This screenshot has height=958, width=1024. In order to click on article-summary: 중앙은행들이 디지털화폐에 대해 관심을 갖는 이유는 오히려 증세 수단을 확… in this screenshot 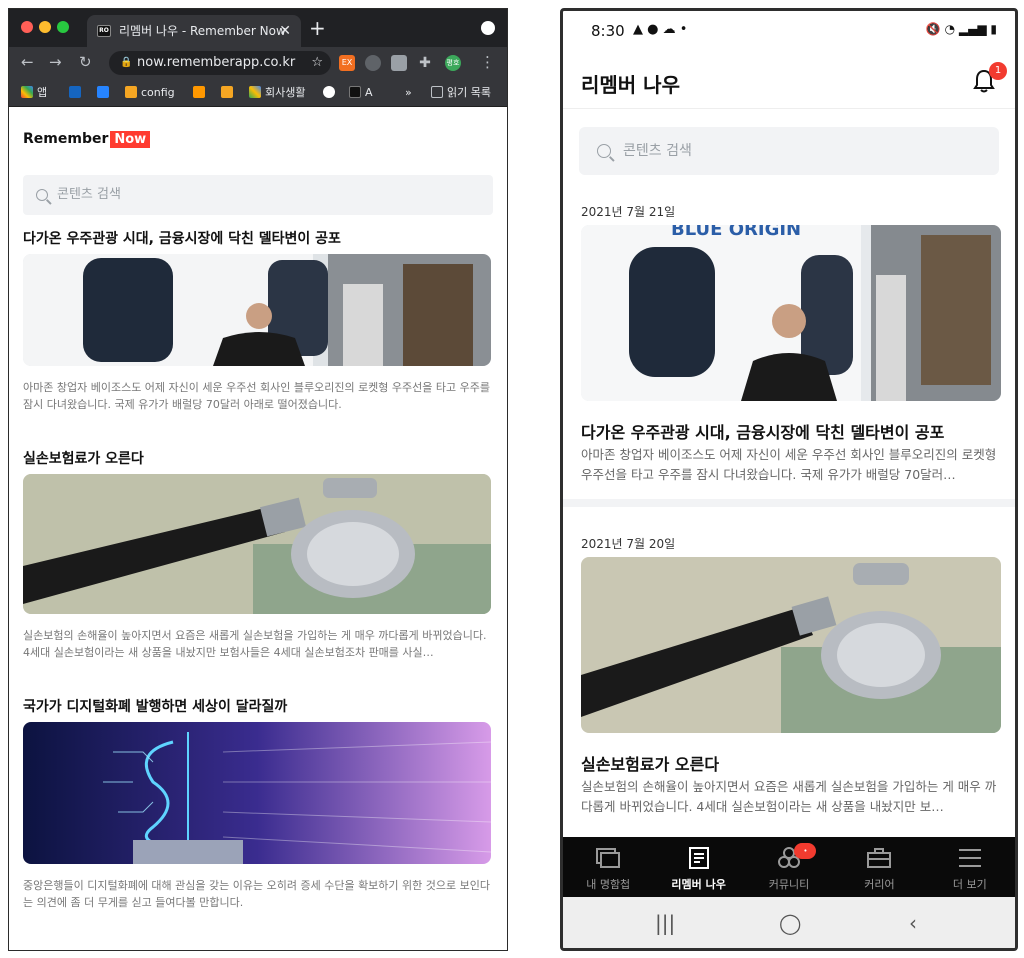, I will do `click(256, 894)`.